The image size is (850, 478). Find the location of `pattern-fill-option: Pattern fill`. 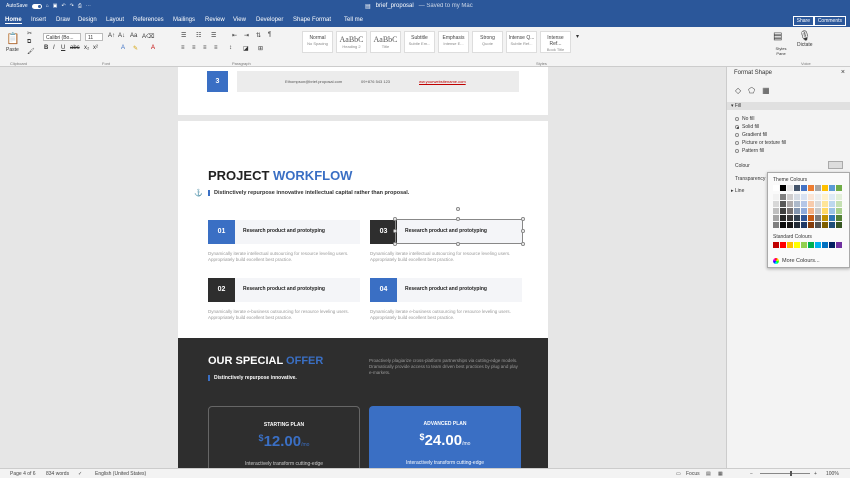

pattern-fill-option: Pattern fill is located at coordinates (749, 151).